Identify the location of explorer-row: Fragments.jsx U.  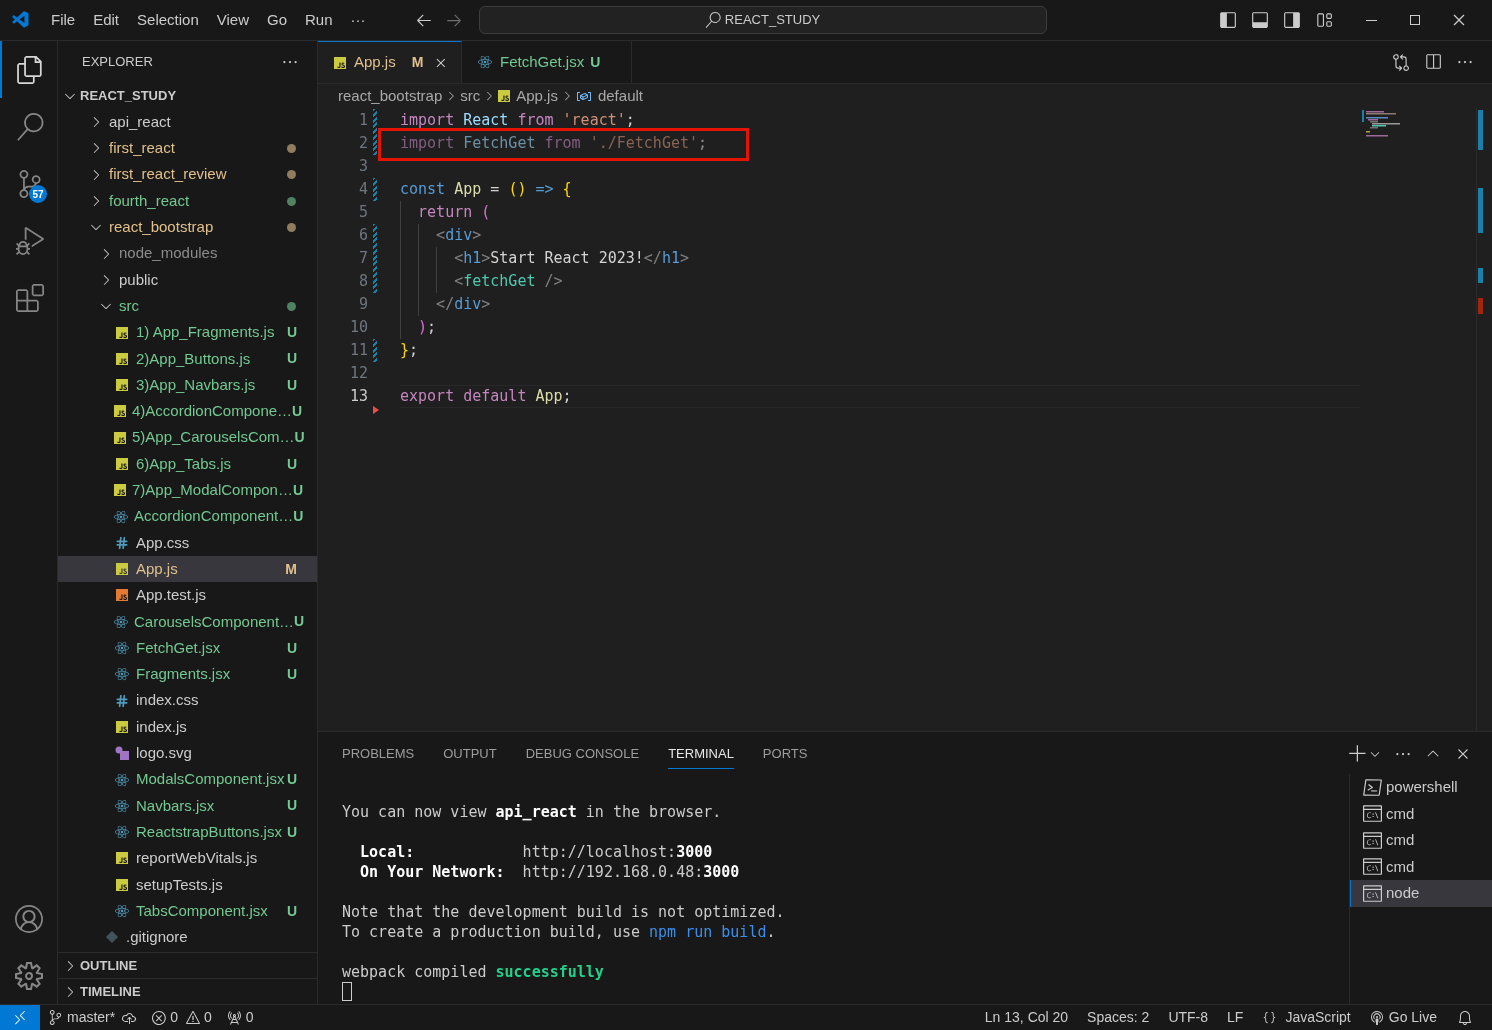
(187, 674).